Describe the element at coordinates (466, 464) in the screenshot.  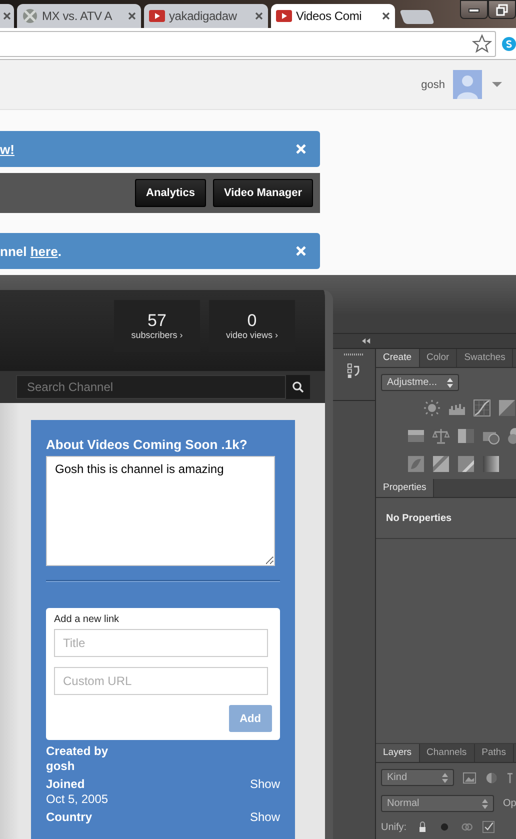
I see `threshold-icon` at that location.